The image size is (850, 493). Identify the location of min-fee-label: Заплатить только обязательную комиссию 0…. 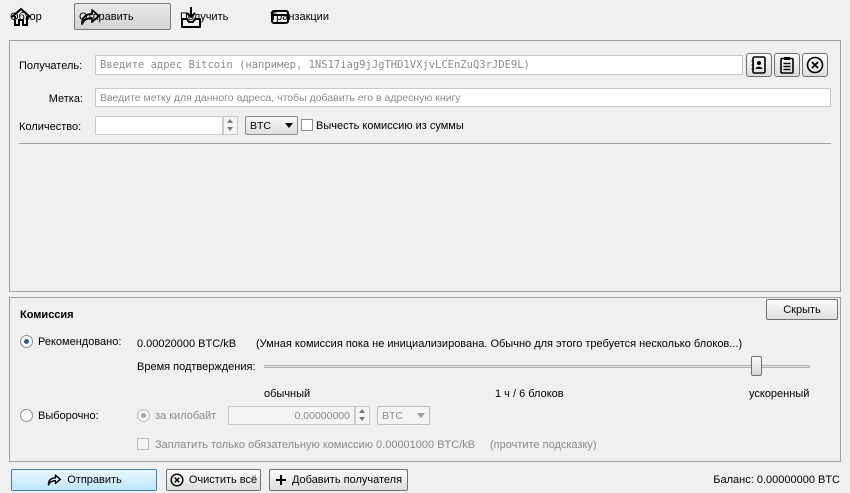
(315, 445).